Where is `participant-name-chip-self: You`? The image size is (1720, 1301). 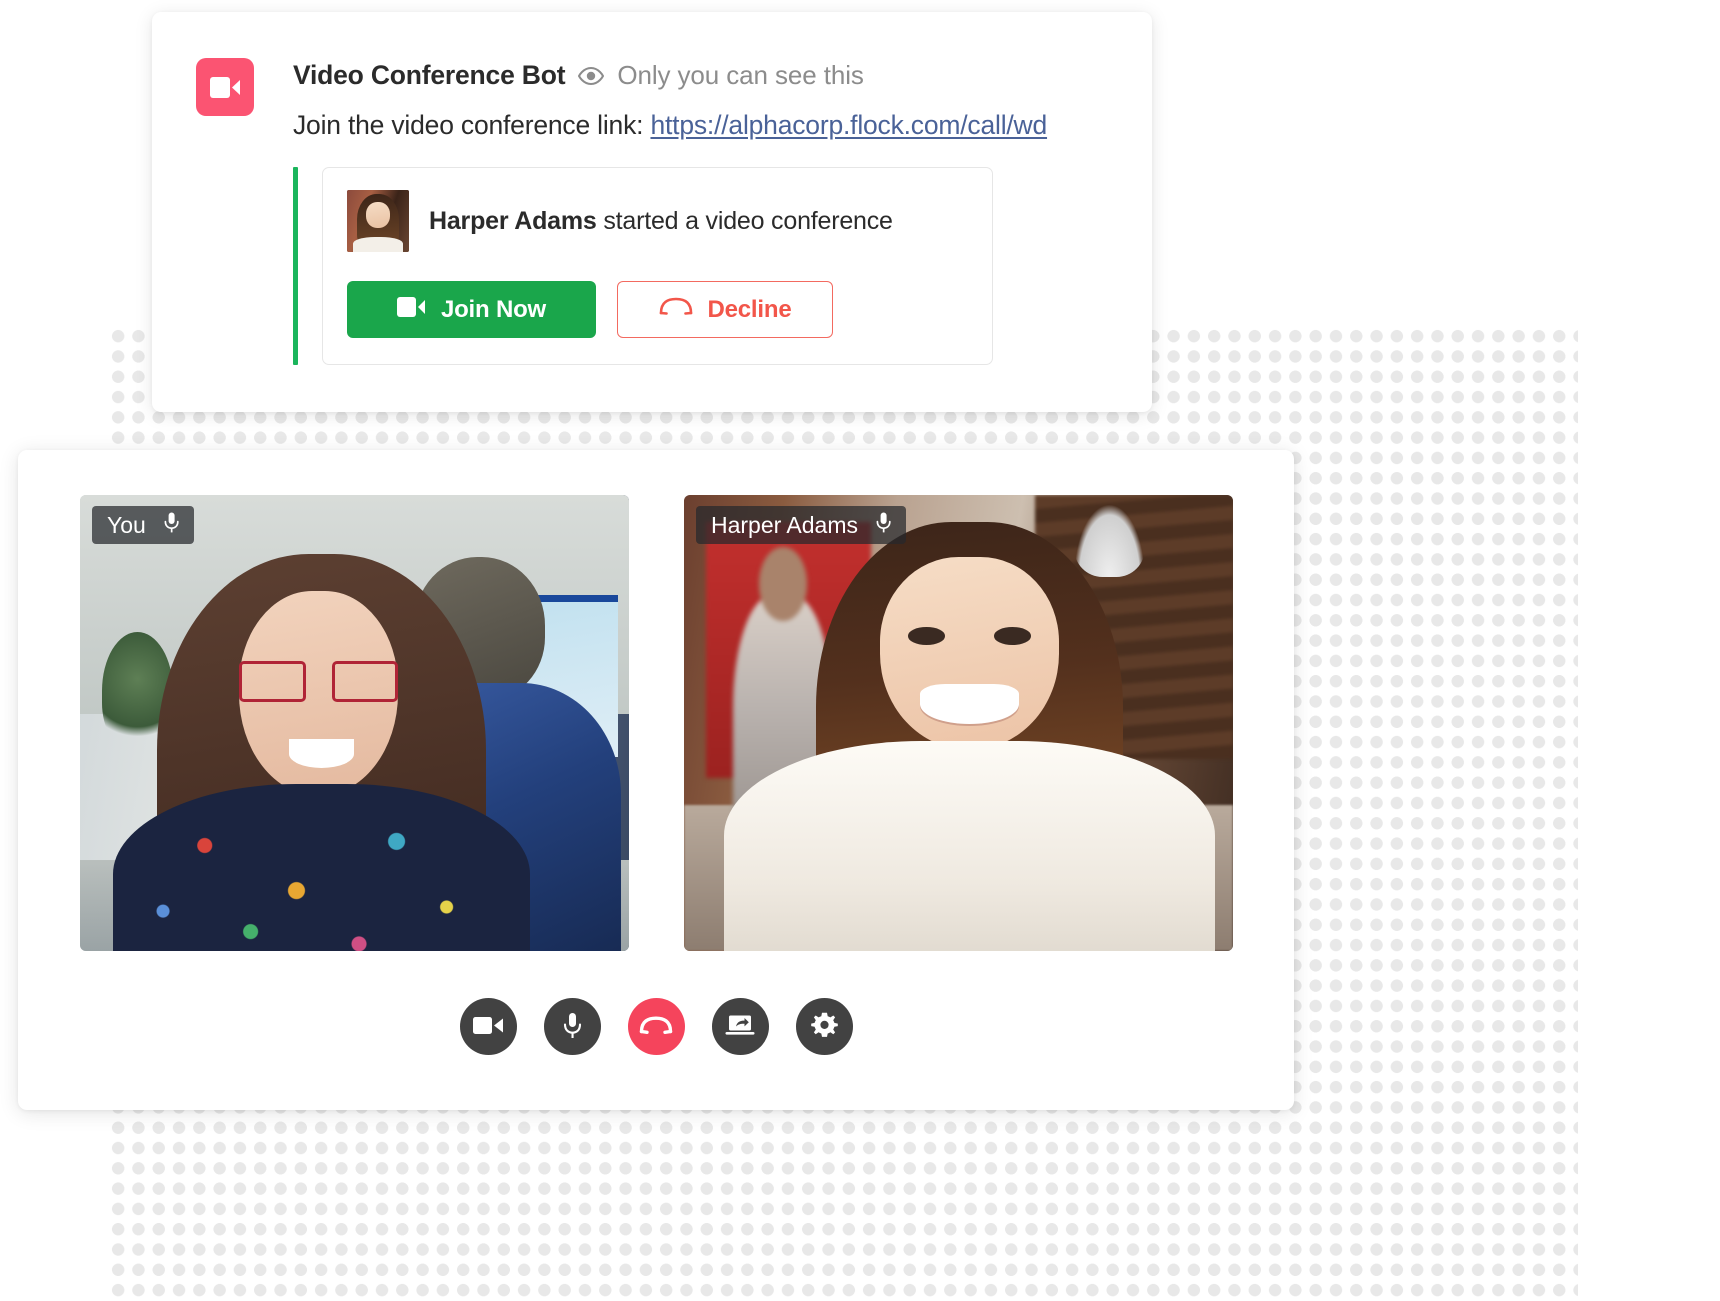
participant-name-chip-self: You is located at coordinates (143, 525).